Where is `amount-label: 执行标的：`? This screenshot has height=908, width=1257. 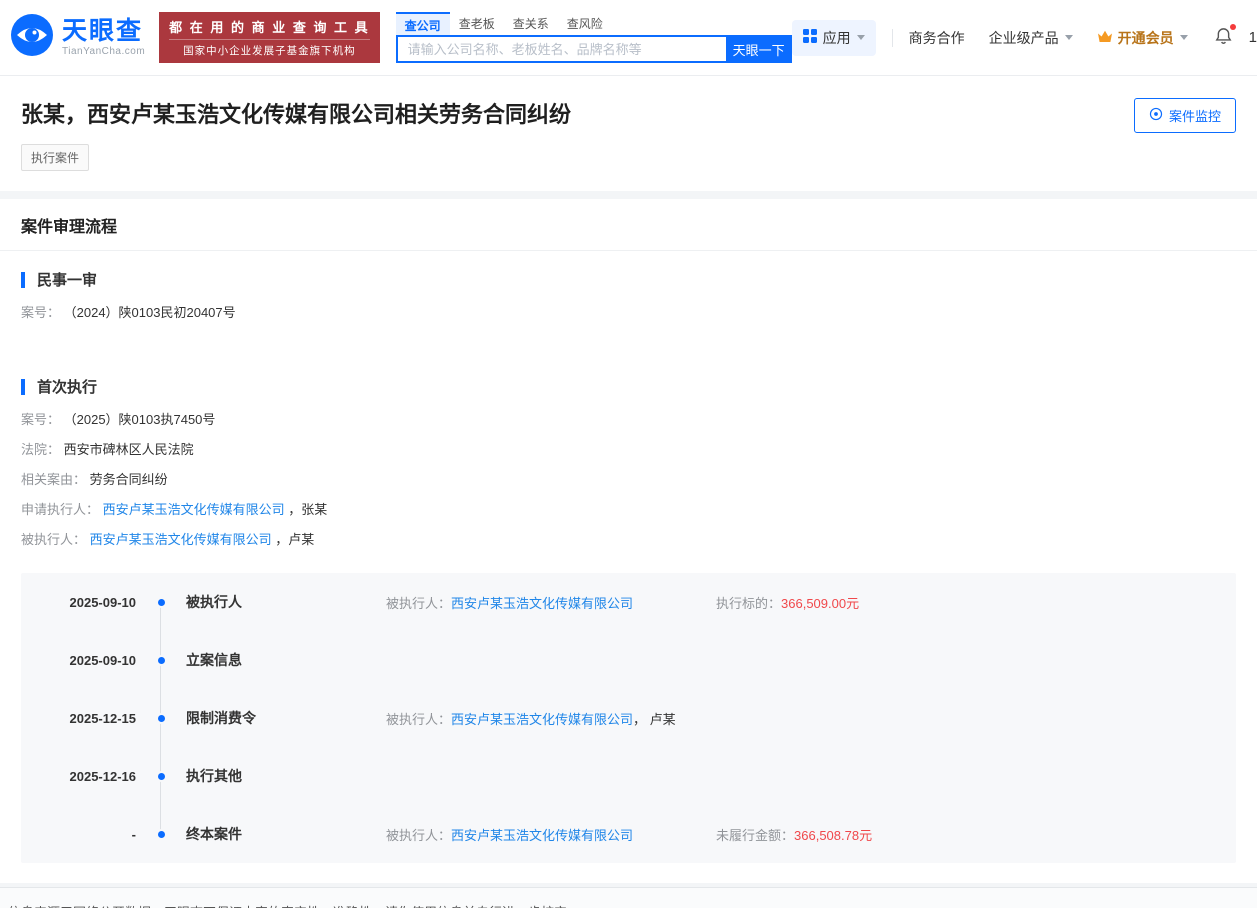 amount-label: 执行标的： is located at coordinates (749, 603).